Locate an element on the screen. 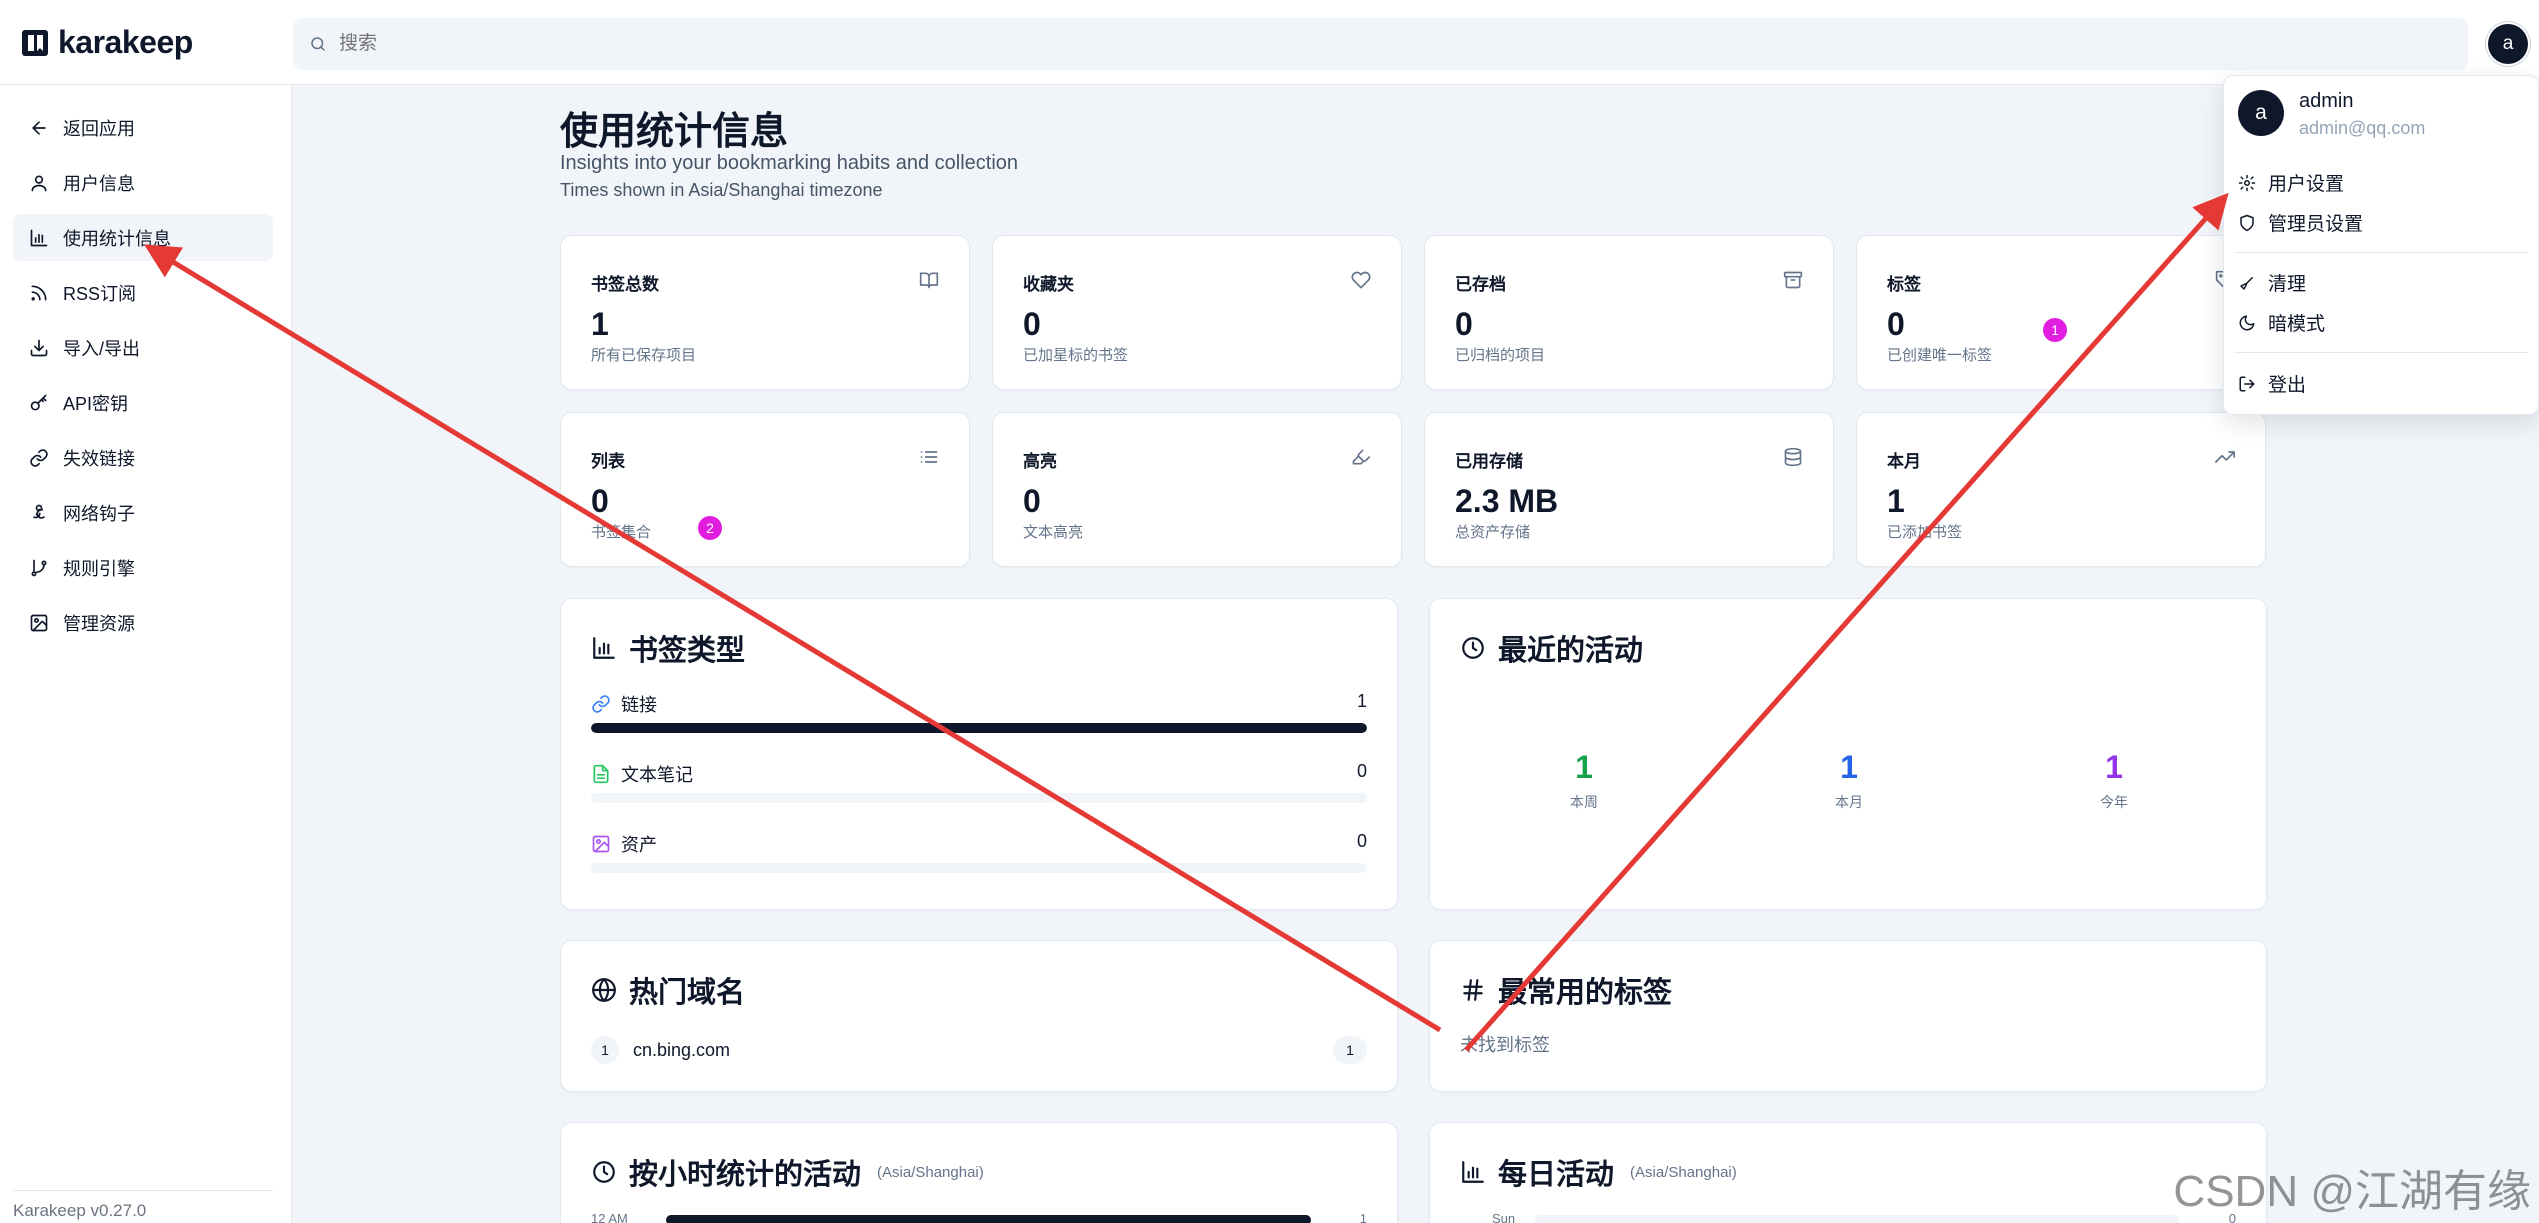 The image size is (2539, 1223). shield-icon is located at coordinates (2247, 222).